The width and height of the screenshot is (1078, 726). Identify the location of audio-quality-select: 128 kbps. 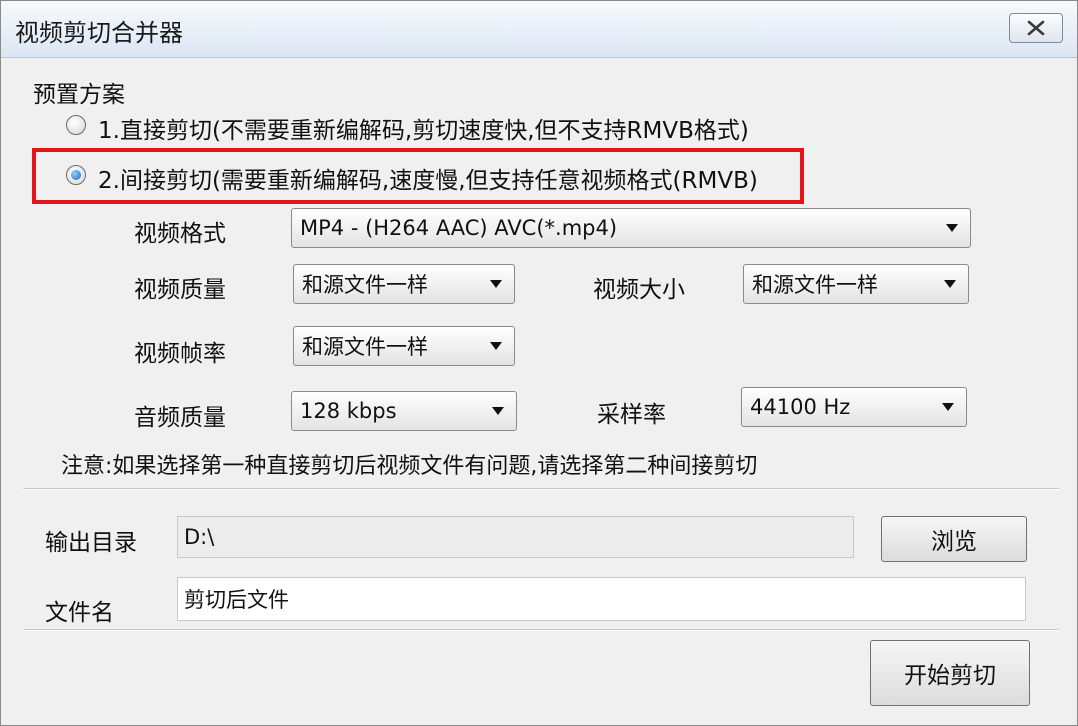
(404, 411).